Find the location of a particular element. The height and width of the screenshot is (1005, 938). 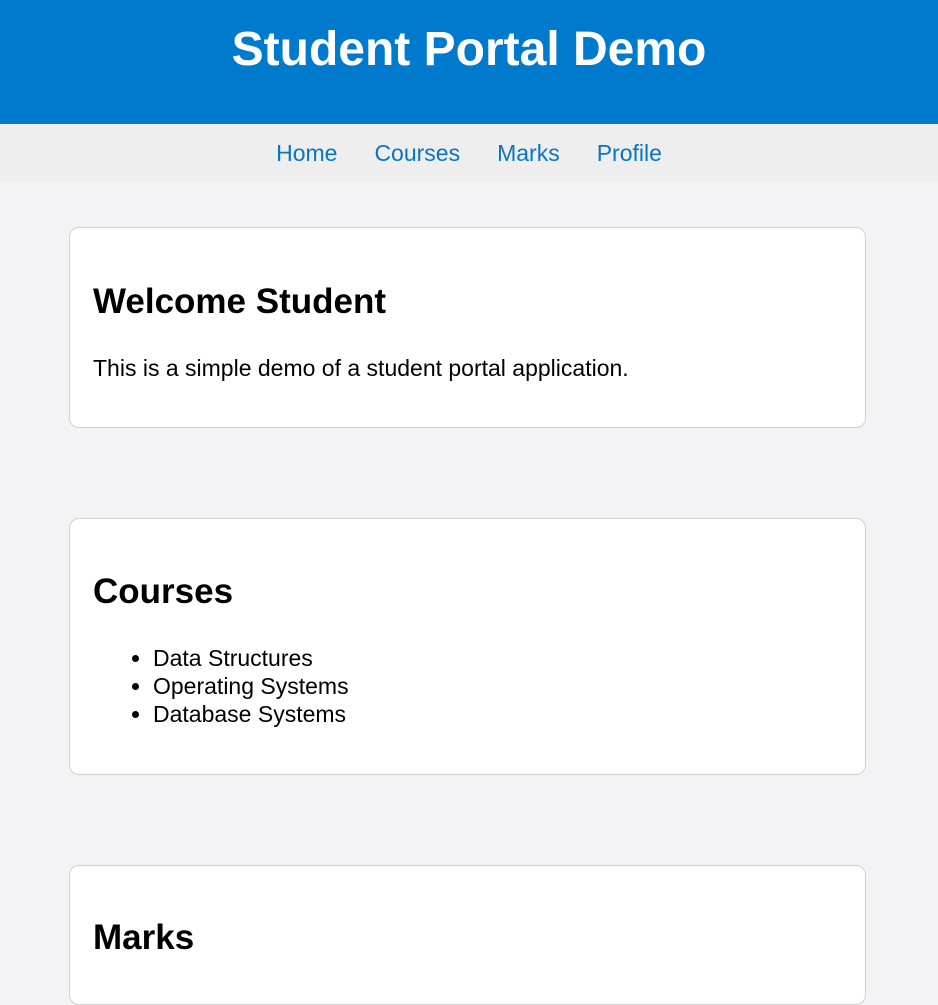

nav-link-marks: Marks is located at coordinates (528, 153).